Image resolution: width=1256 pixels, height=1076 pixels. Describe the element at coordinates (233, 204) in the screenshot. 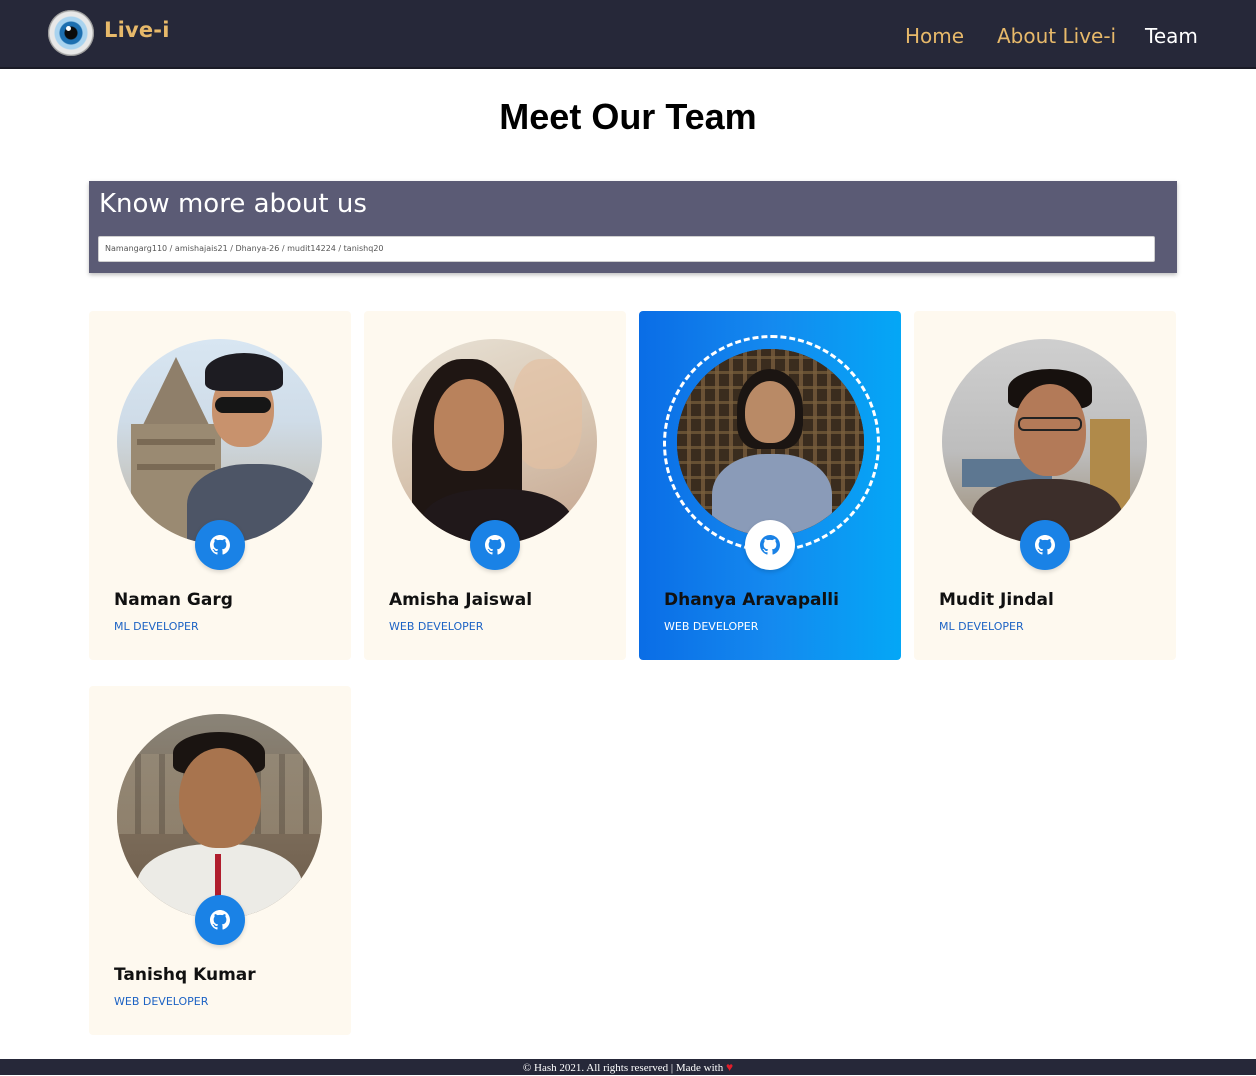

I see `know-more-title: Know more about us` at that location.